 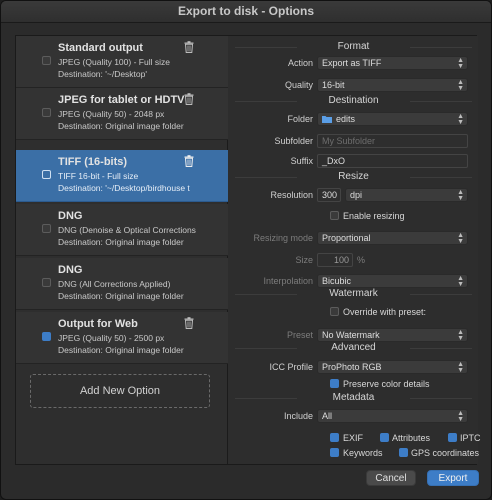 I want to click on option-title: JPEG for tablet or HDTV, so click(x=121, y=100).